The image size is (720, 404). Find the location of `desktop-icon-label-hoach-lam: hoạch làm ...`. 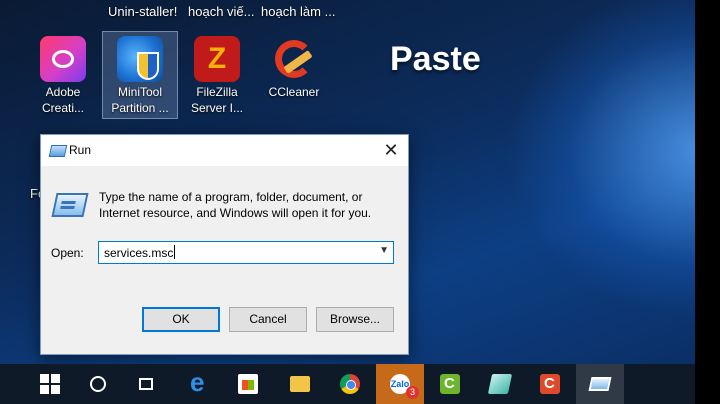

desktop-icon-label-hoach-lam: hoạch làm ... is located at coordinates (298, 11).